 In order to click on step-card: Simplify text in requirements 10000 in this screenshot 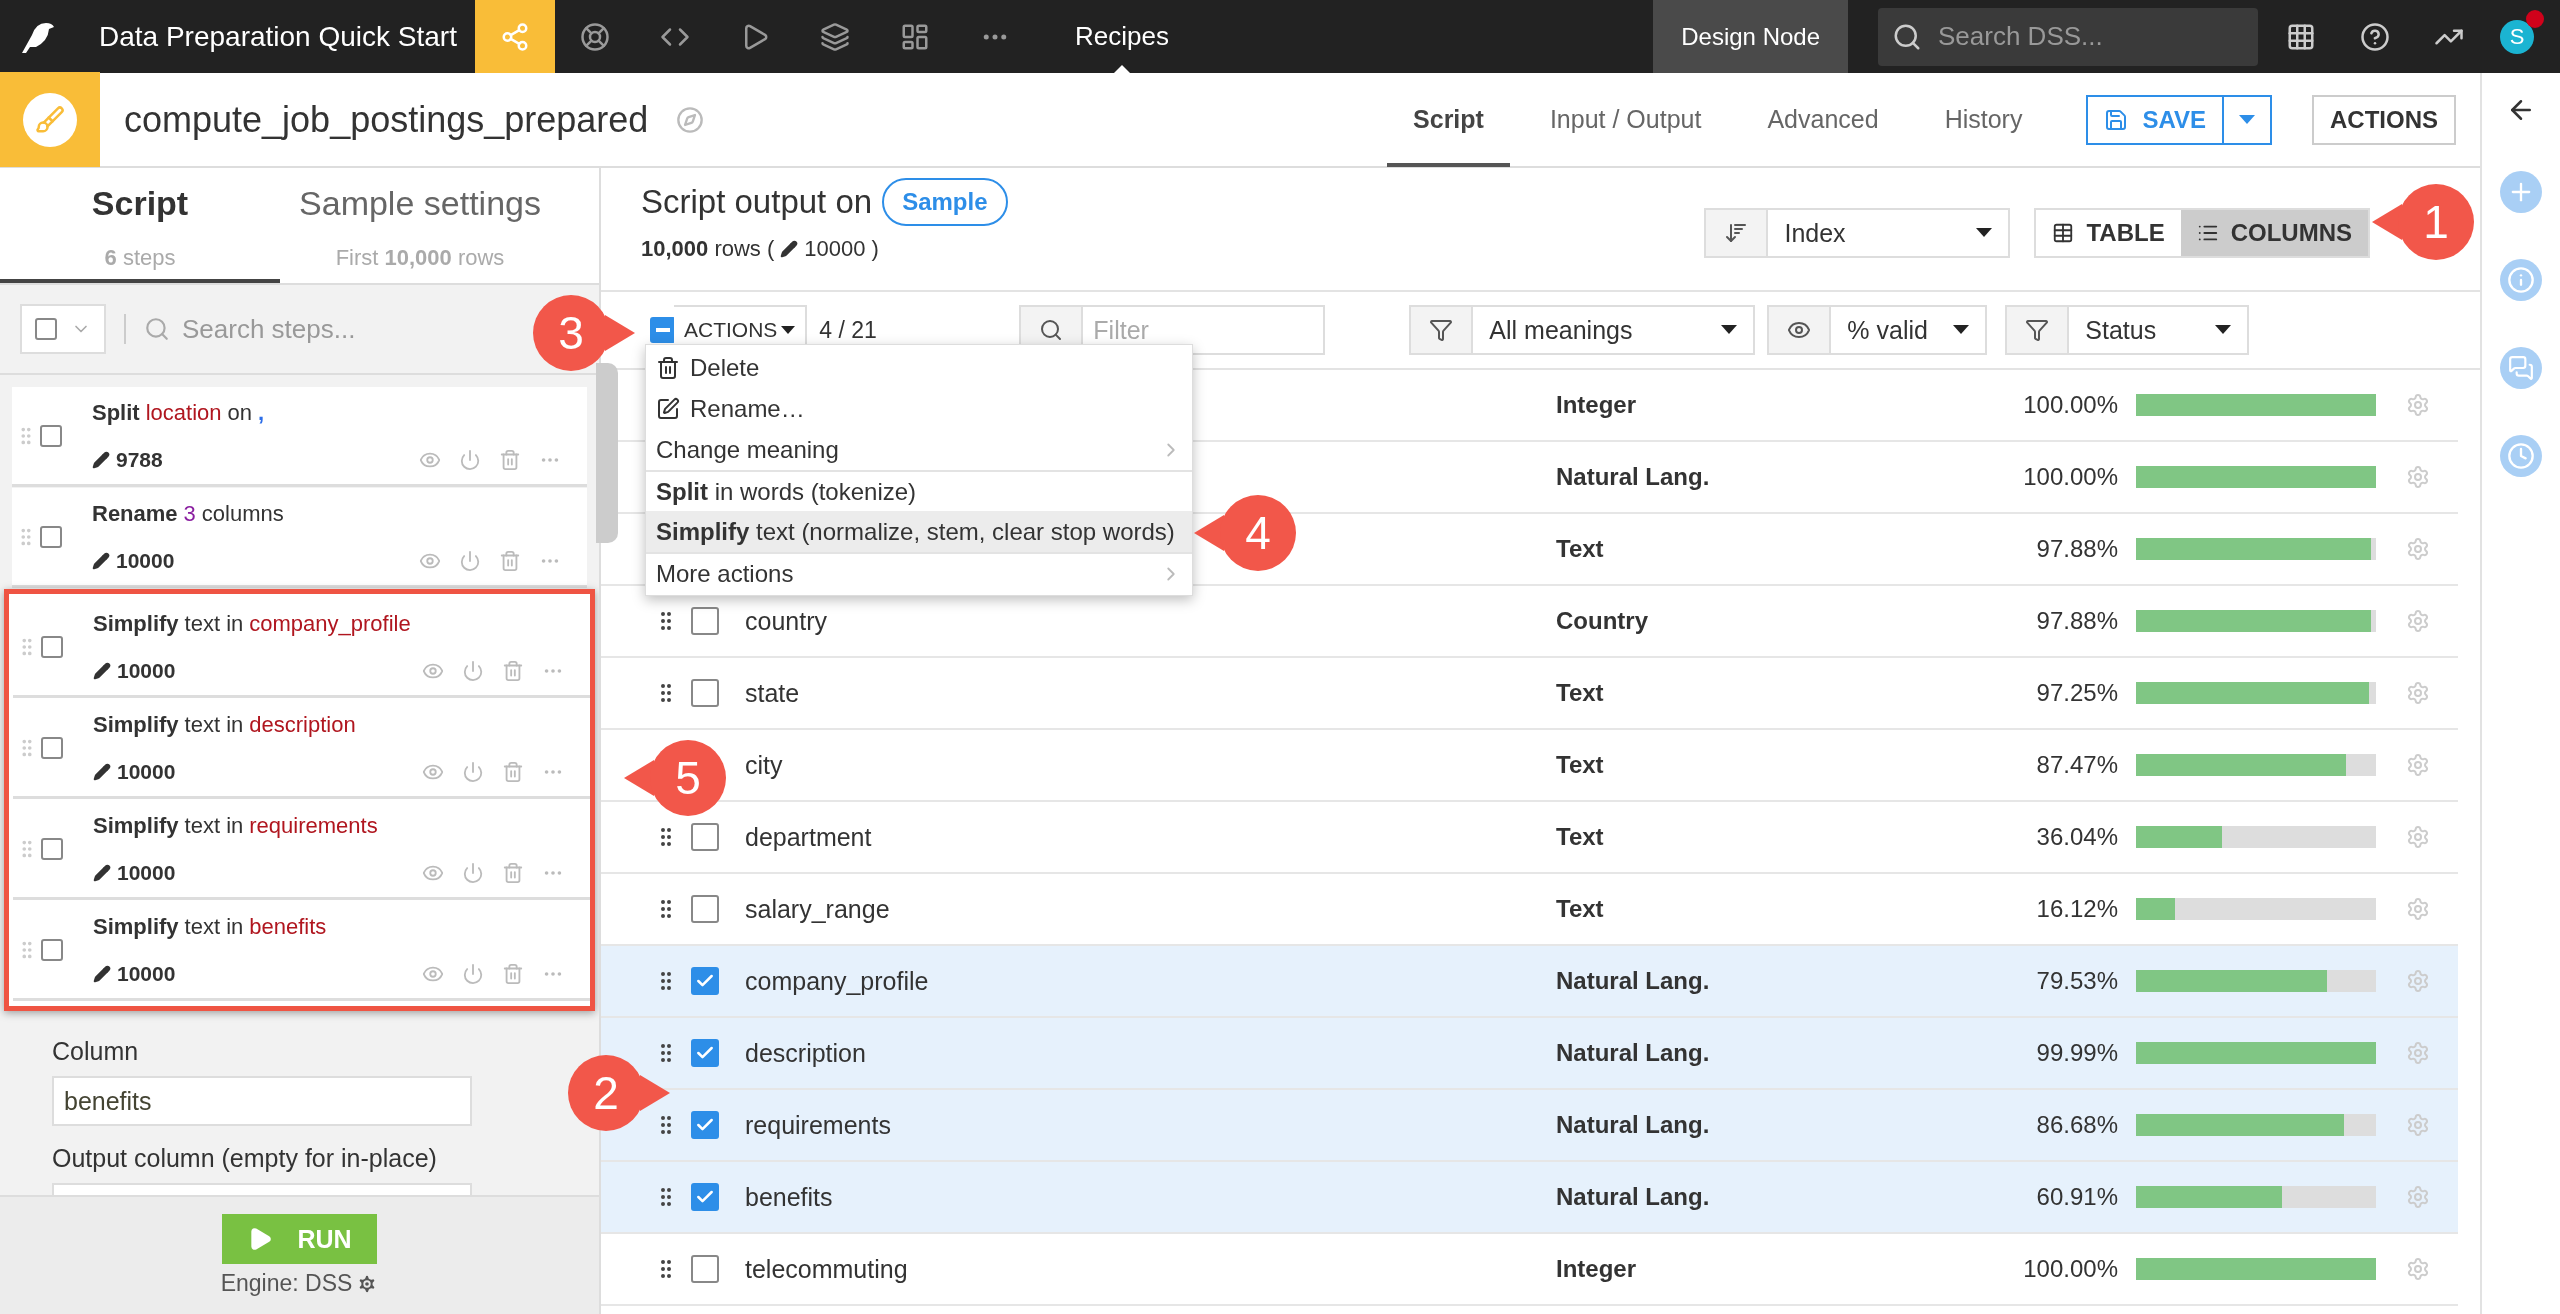, I will do `click(301, 850)`.